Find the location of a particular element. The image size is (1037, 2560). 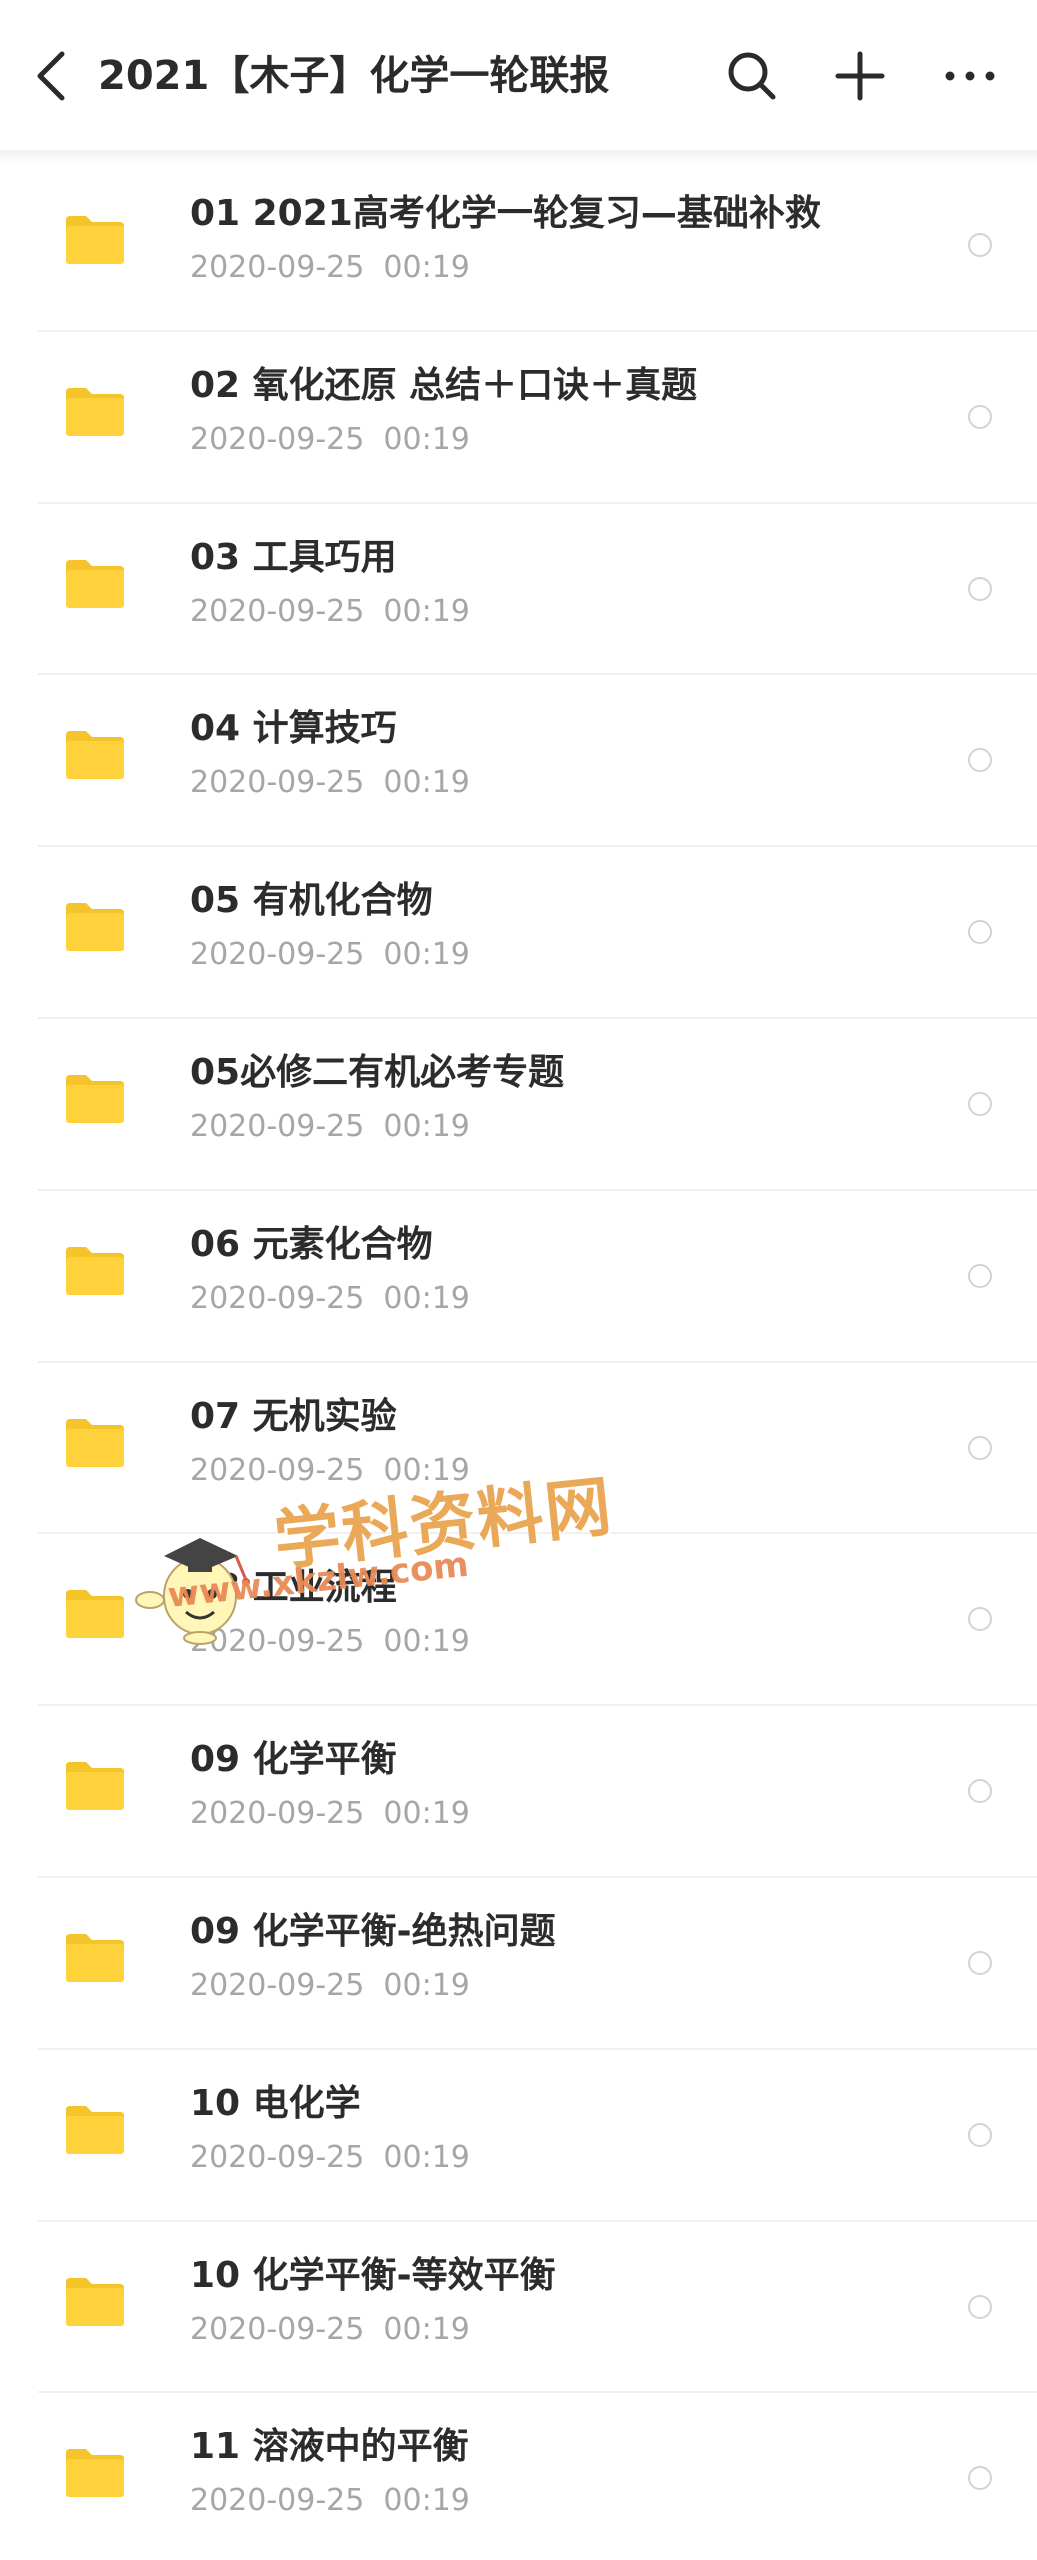

list-item: 08 工业流程 2020-09-25 00:19 is located at coordinates (518, 1620).